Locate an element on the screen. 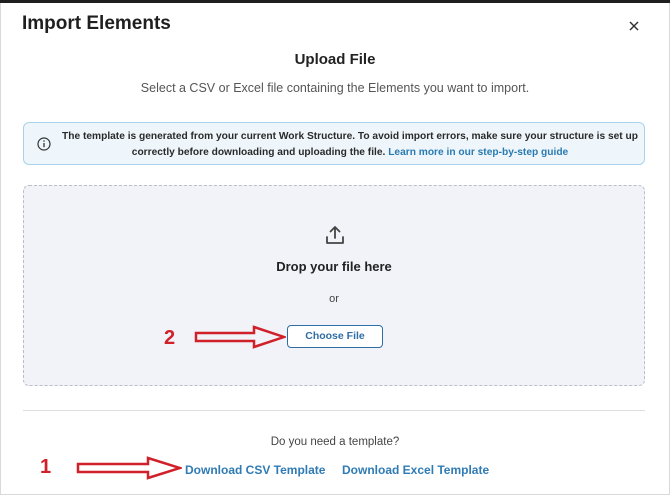  annotation-number-1: 1 is located at coordinates (46, 467).